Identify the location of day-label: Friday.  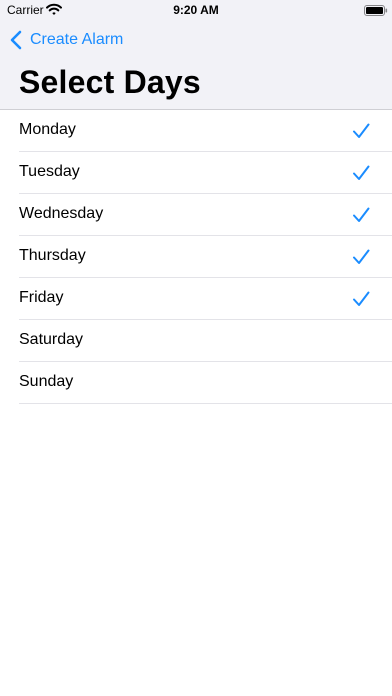
(41, 297).